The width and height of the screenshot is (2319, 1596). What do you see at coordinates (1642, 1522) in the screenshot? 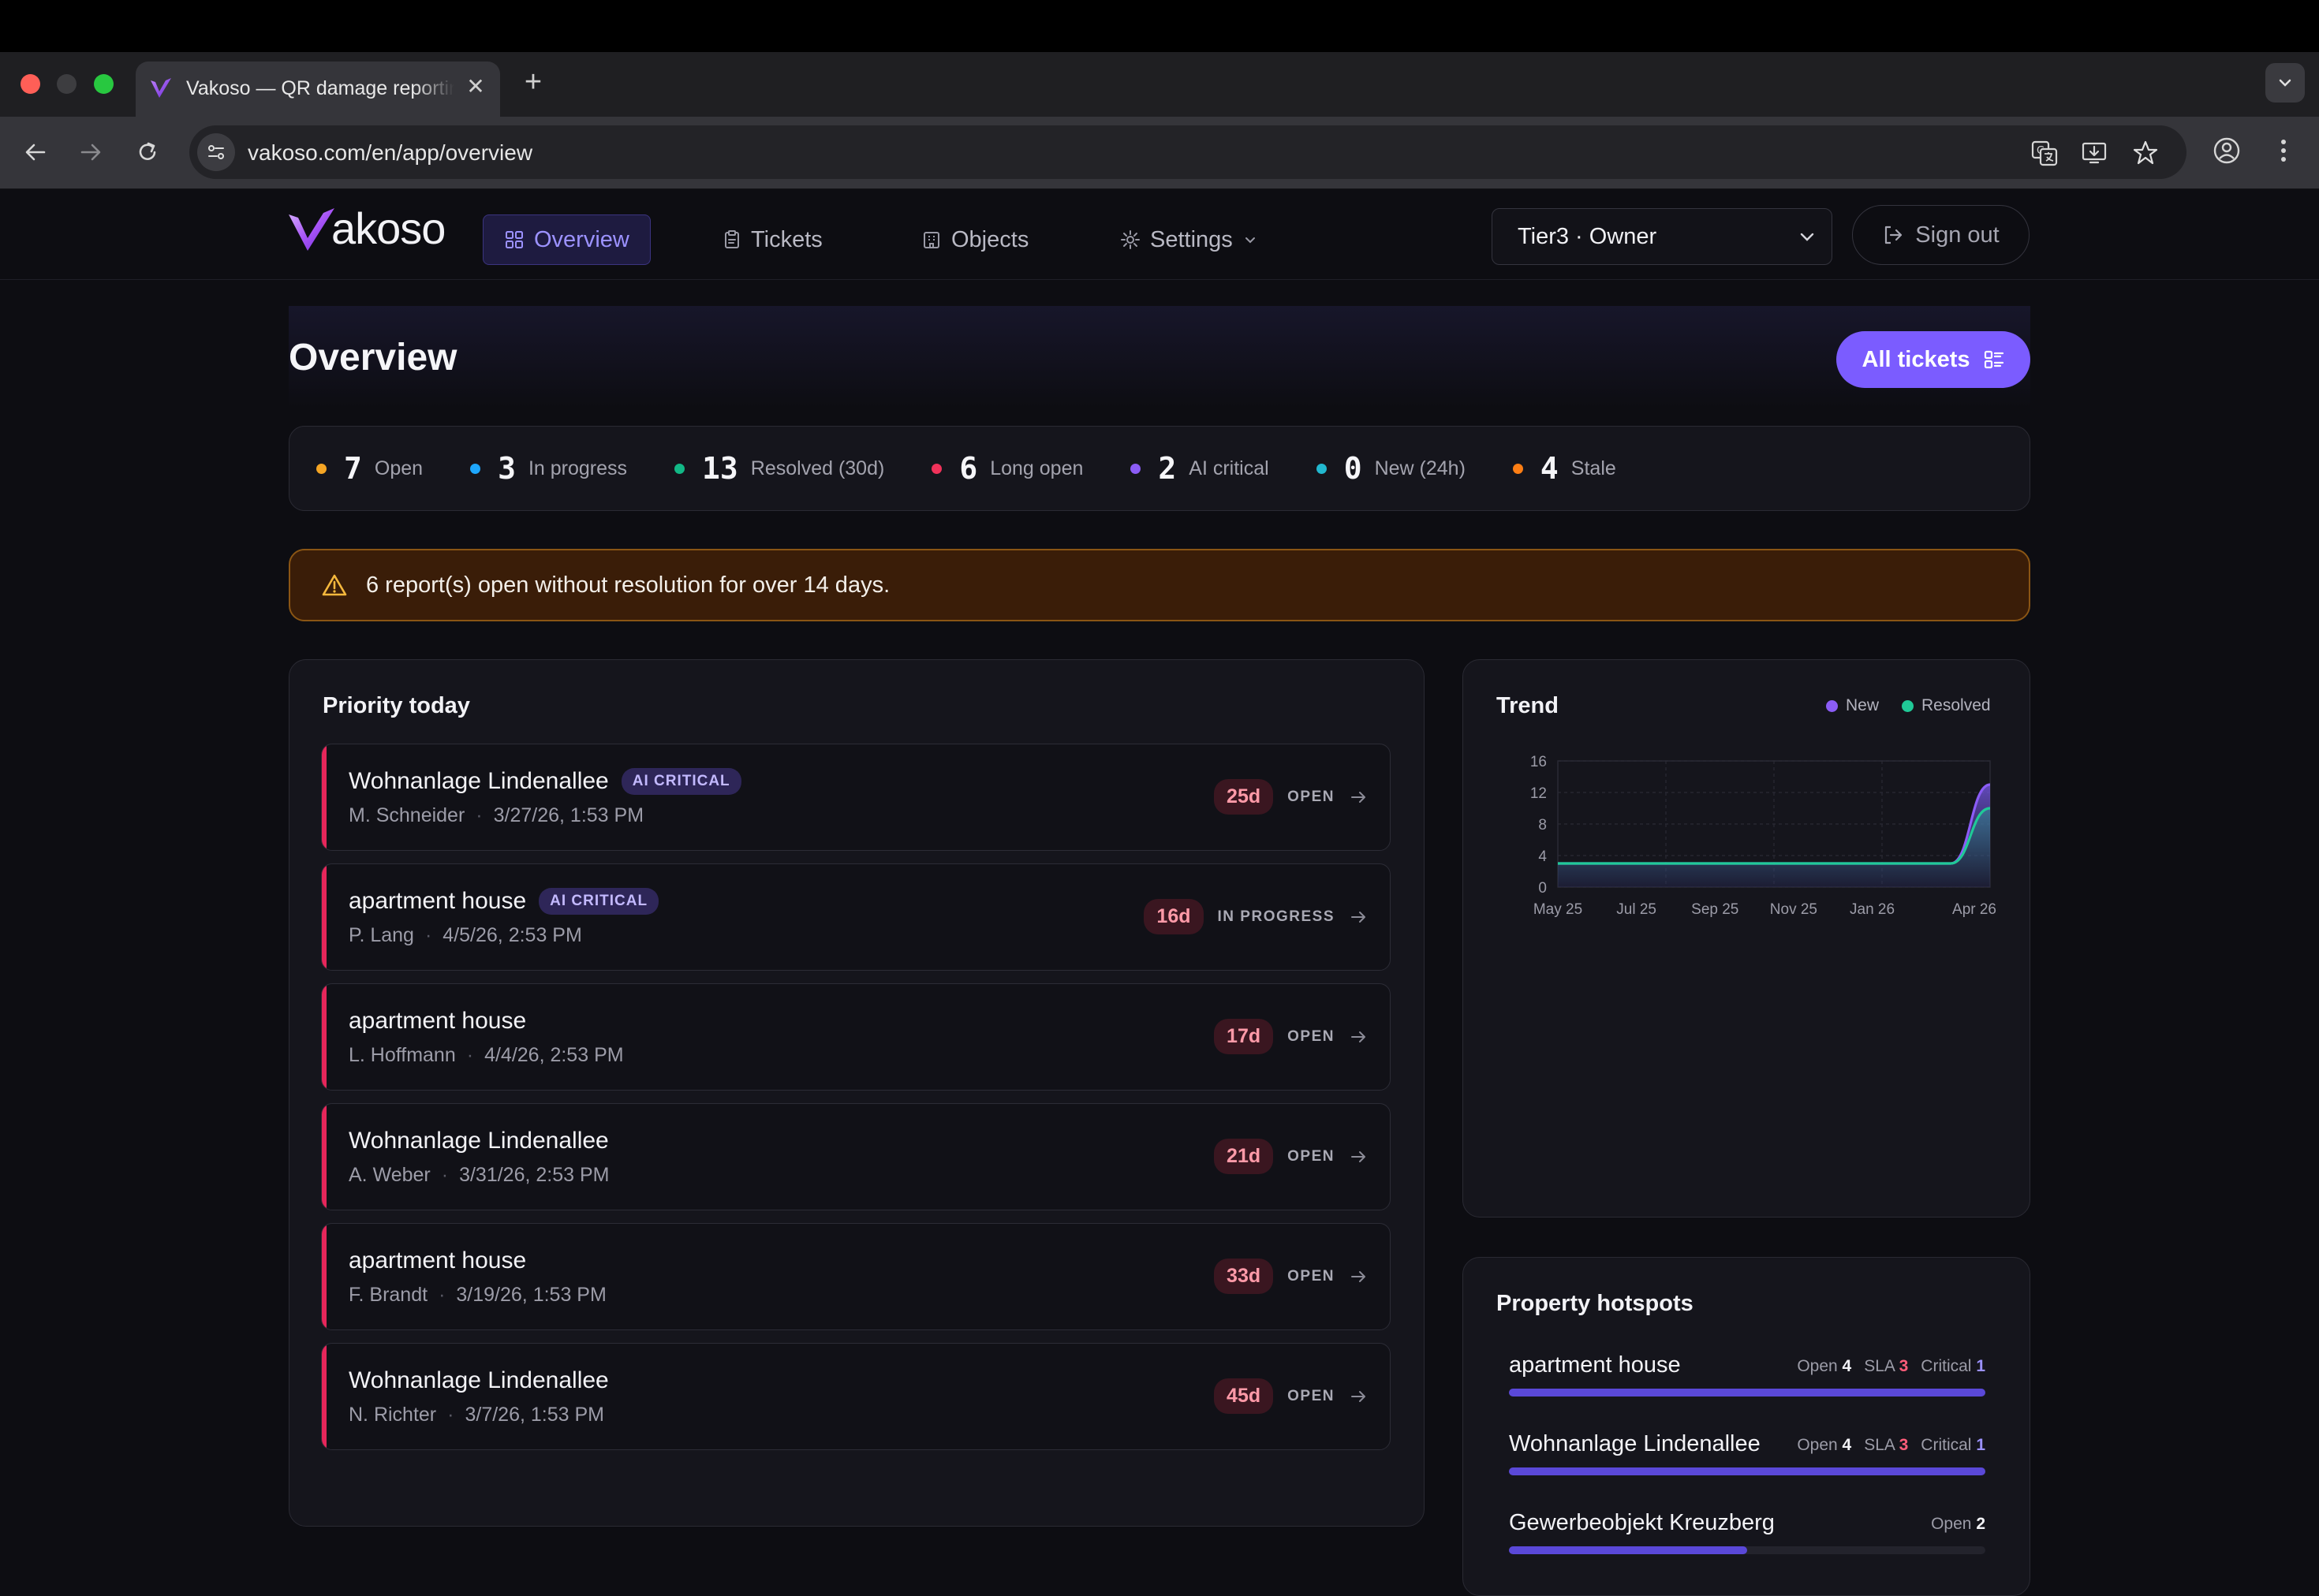
I see `hotspot-name: Gewerbeobjekt Kreuzberg` at bounding box center [1642, 1522].